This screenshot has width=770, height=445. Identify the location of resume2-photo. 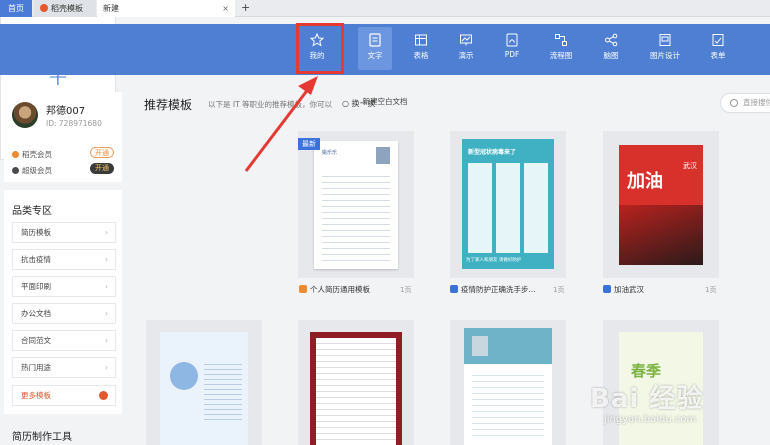
(480, 346).